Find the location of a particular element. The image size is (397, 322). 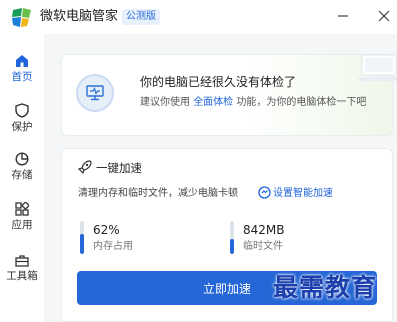

toolbox-icon is located at coordinates (22, 261).